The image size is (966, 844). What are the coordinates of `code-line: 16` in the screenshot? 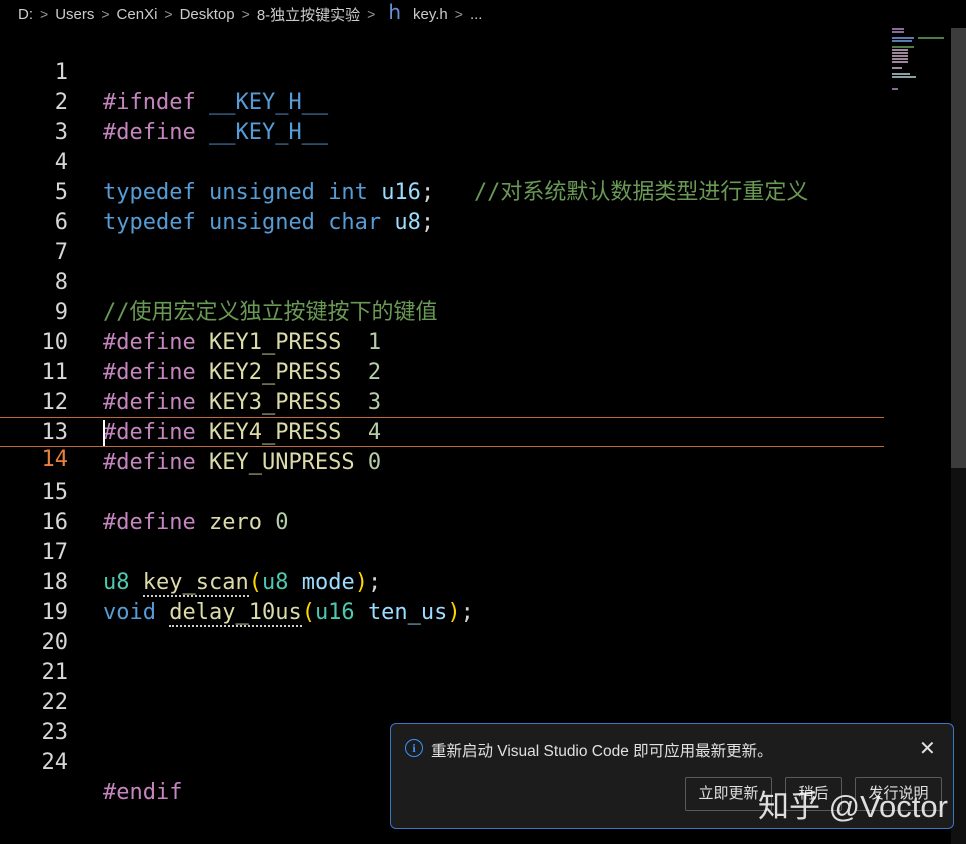 It's located at (442, 506).